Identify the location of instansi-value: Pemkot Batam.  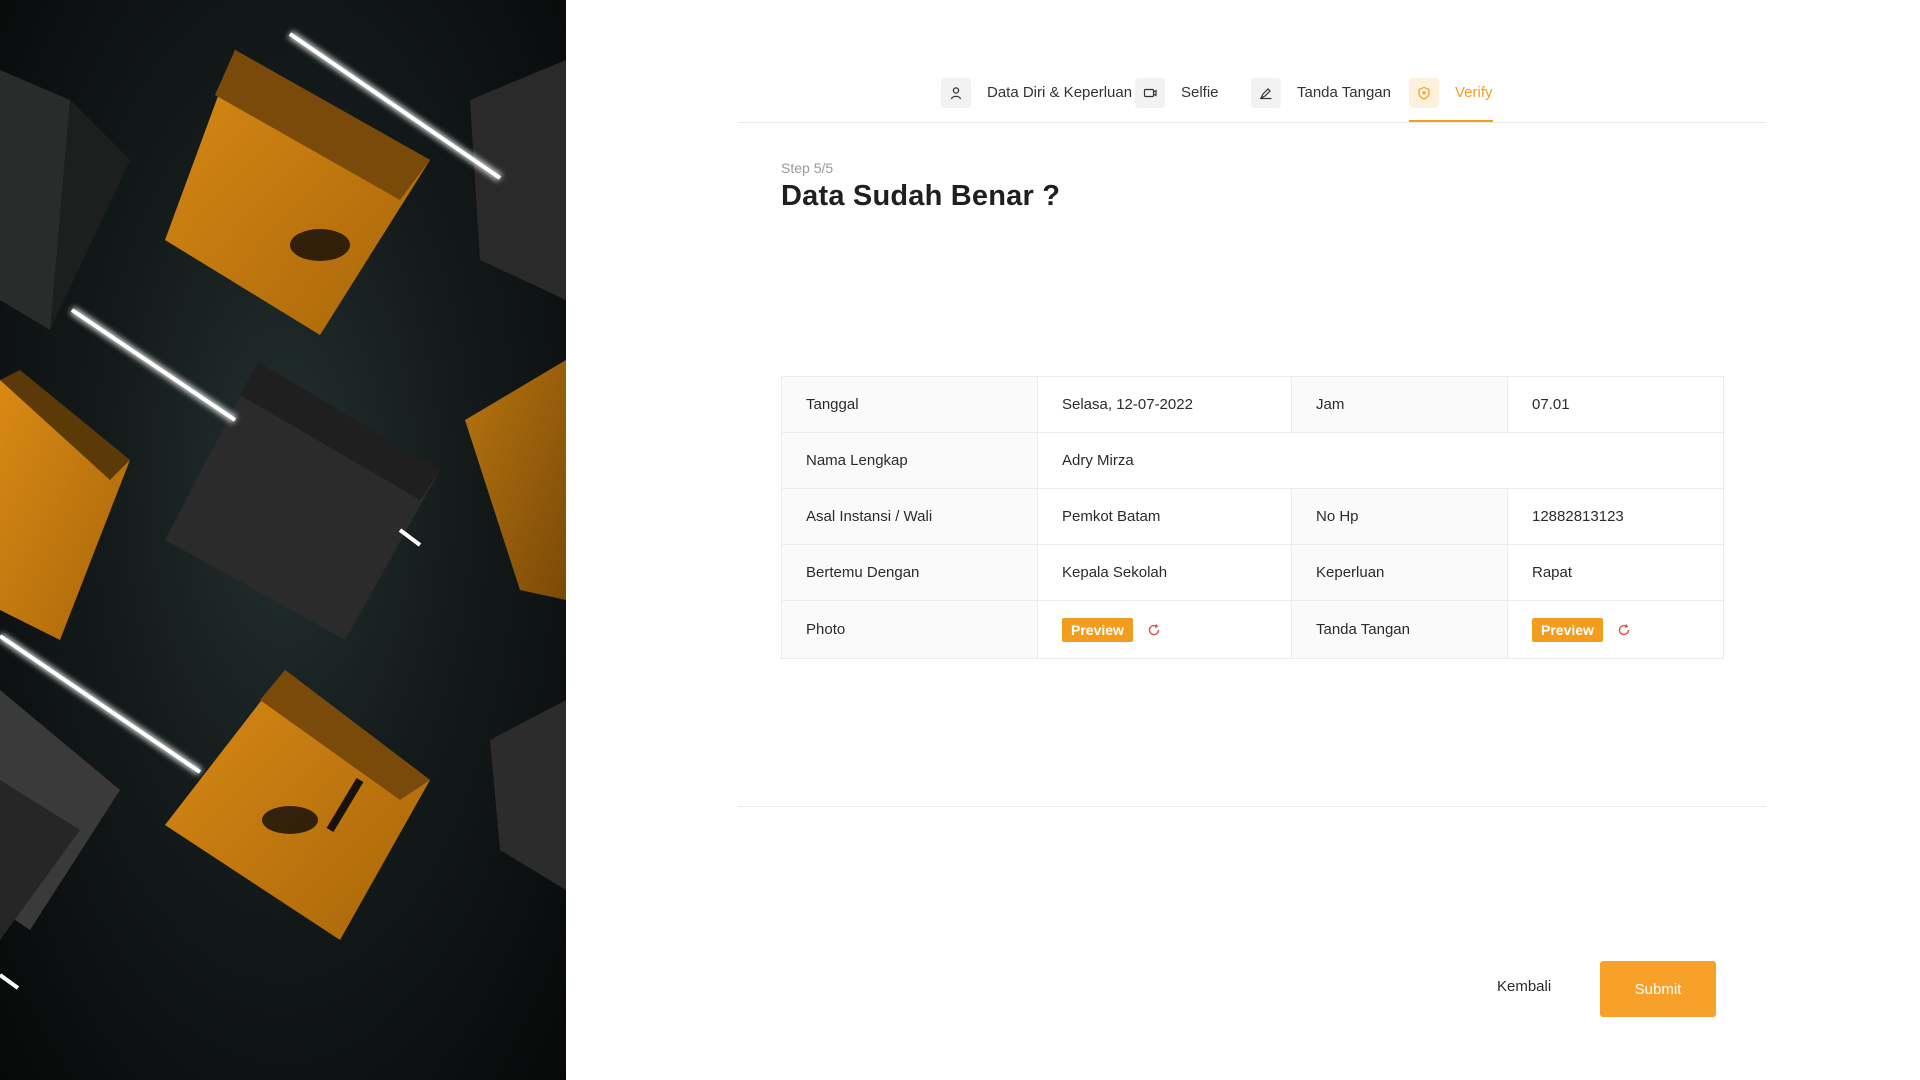
(1165, 516).